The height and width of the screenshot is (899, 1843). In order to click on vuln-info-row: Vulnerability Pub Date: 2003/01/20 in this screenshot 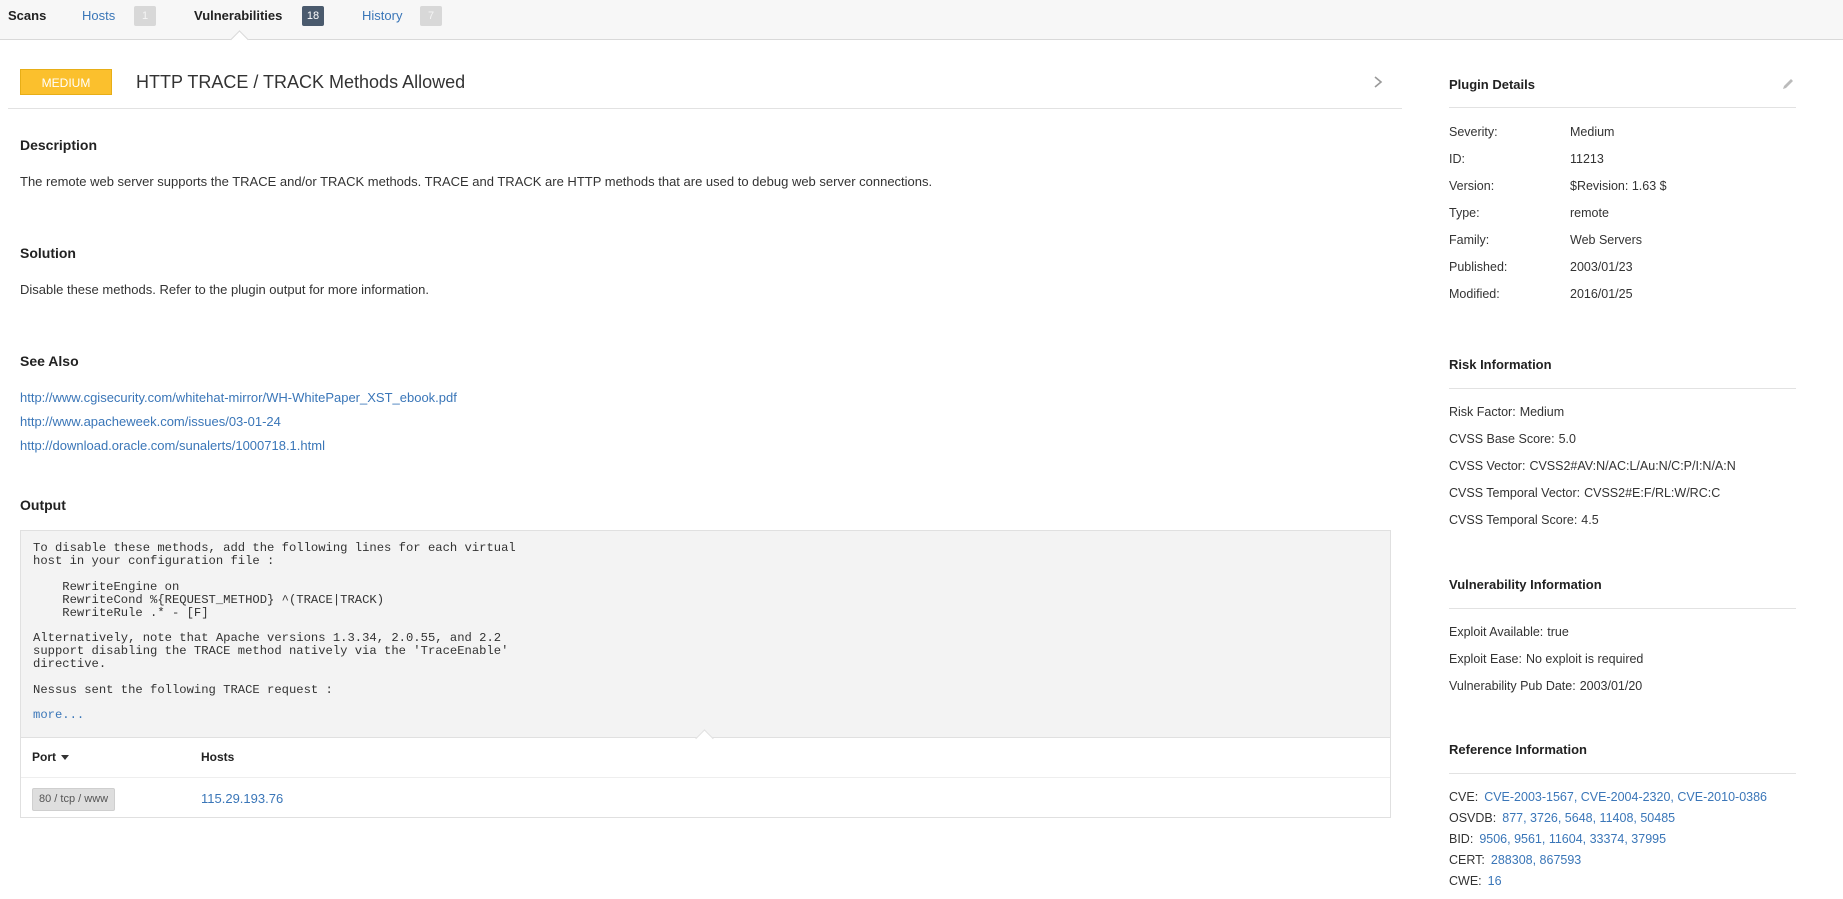, I will do `click(1545, 686)`.